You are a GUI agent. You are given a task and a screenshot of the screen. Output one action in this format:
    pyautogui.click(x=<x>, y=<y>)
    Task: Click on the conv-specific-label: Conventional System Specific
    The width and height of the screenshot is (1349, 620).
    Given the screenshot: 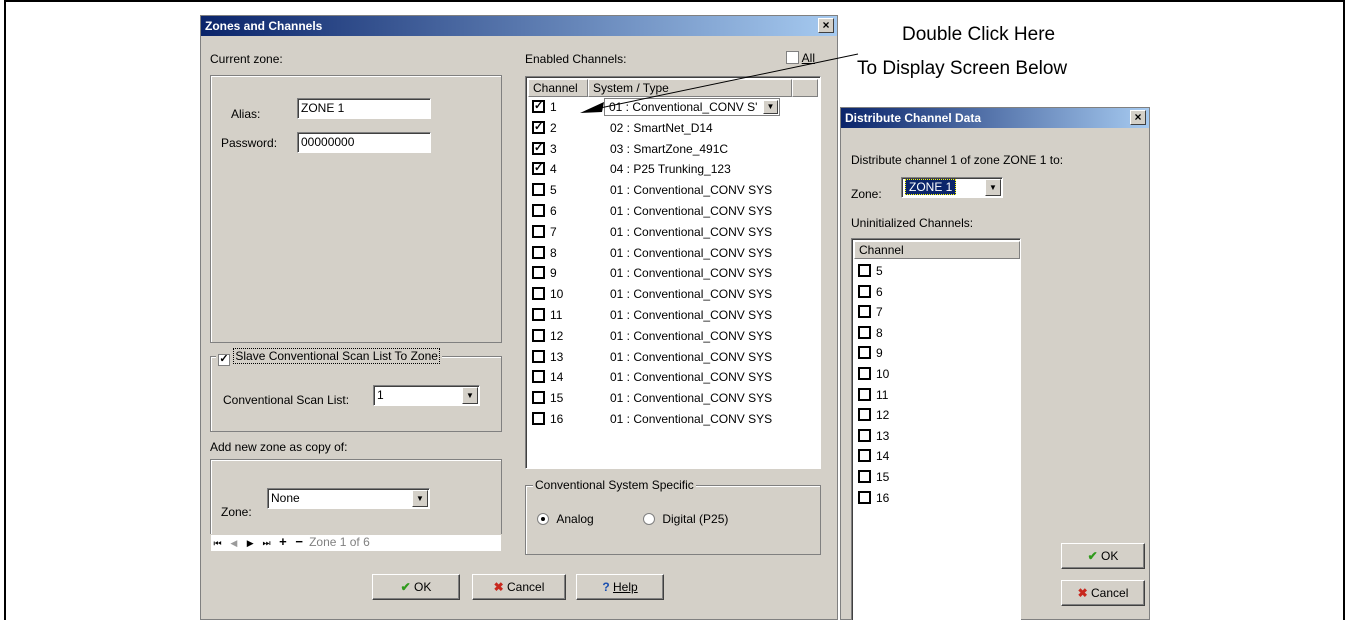 What is the action you would take?
    pyautogui.click(x=614, y=485)
    